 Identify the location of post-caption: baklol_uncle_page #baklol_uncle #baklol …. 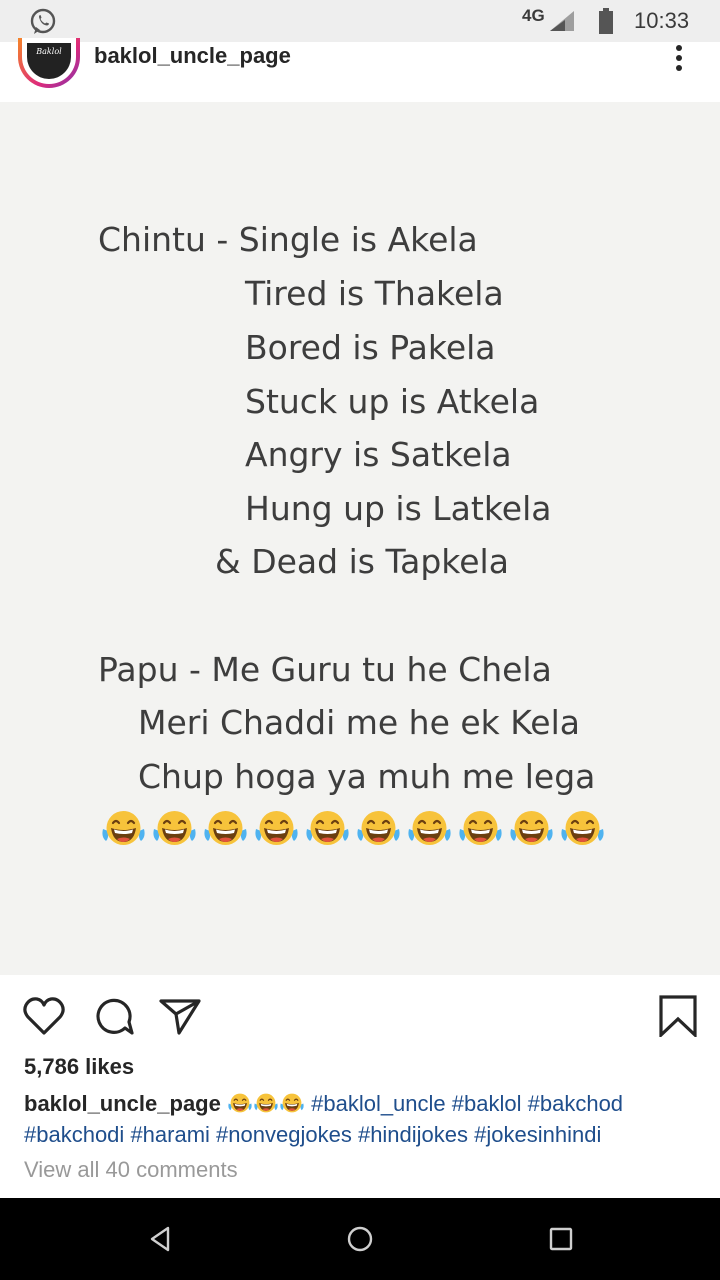
(364, 1119).